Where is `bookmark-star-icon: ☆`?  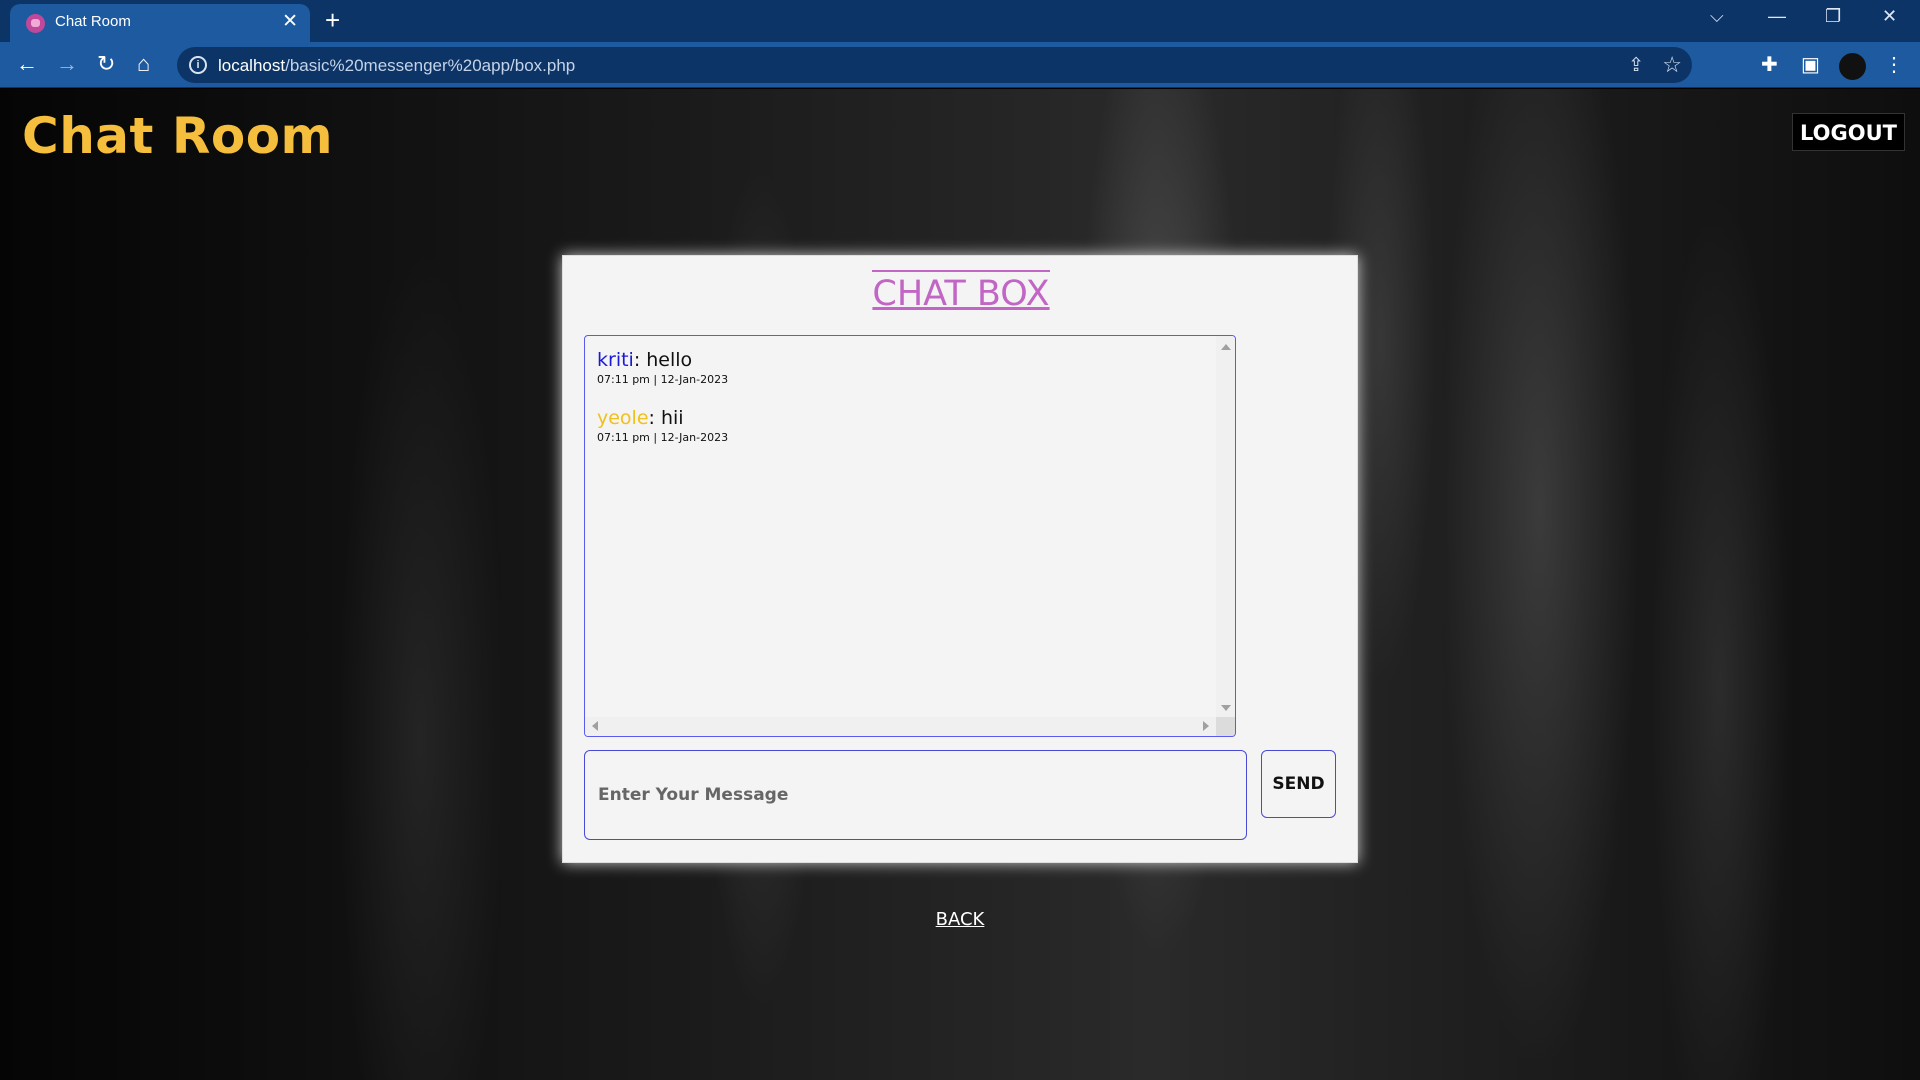 bookmark-star-icon: ☆ is located at coordinates (1672, 65).